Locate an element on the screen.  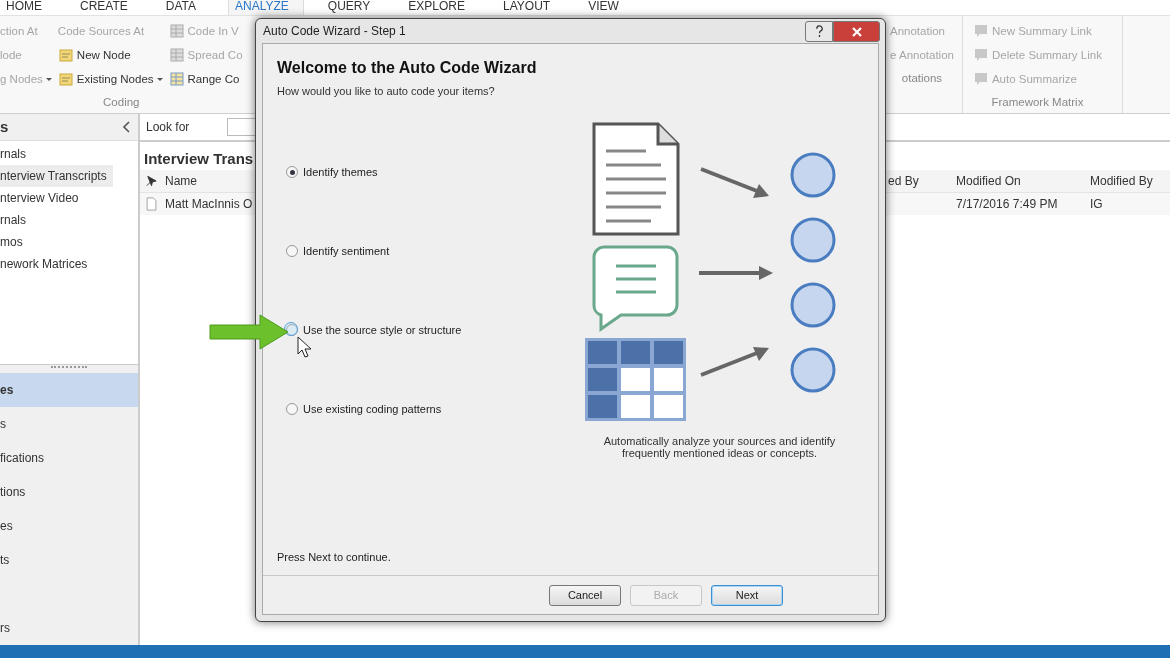
column-header: Modified On is located at coordinates (1020, 181).